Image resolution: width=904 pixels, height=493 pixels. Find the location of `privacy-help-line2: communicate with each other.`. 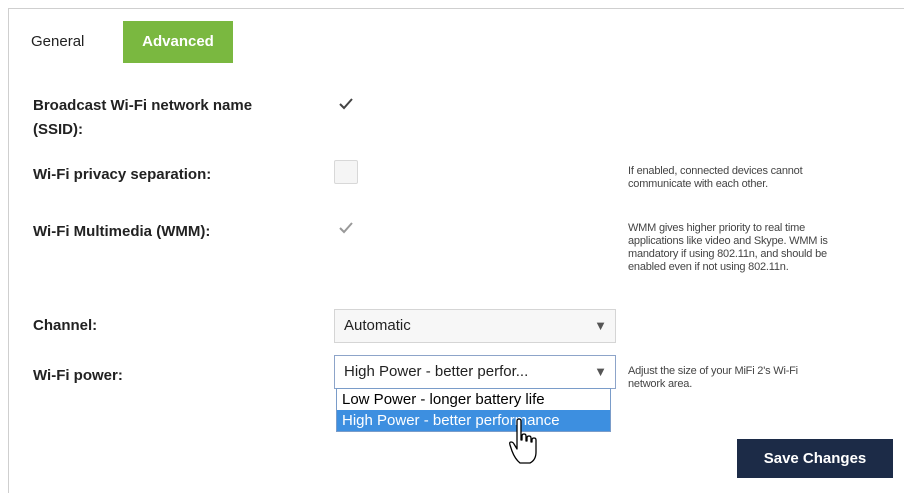

privacy-help-line2: communicate with each other. is located at coordinates (698, 184).